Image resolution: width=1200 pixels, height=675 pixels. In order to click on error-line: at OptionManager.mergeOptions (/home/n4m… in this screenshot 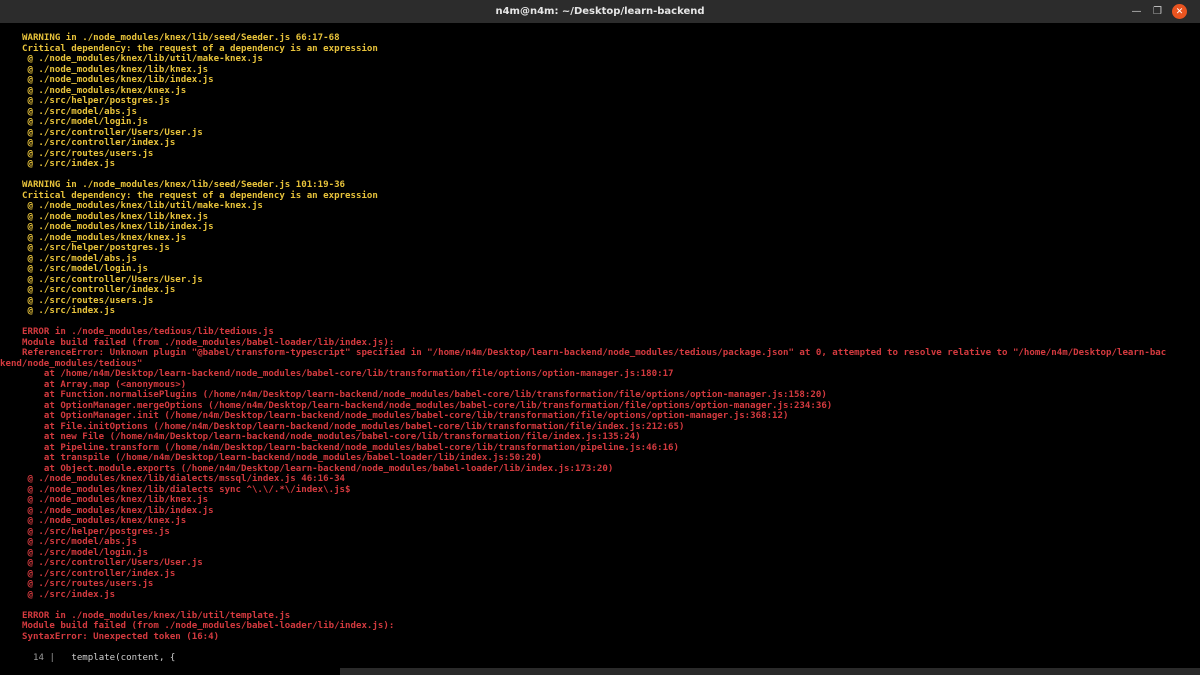, I will do `click(427, 405)`.